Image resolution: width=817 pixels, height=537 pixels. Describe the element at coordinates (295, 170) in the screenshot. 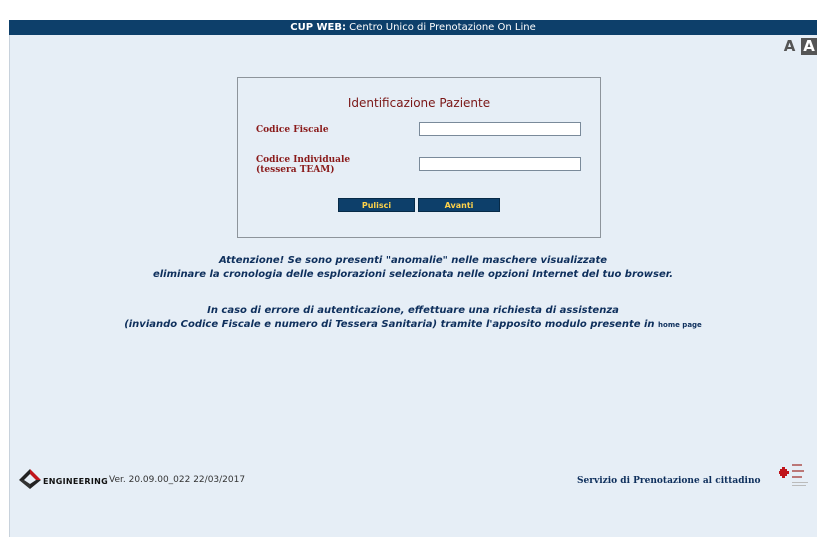

I see `codice-individuale-label-line2: (tessera TEAM)` at that location.